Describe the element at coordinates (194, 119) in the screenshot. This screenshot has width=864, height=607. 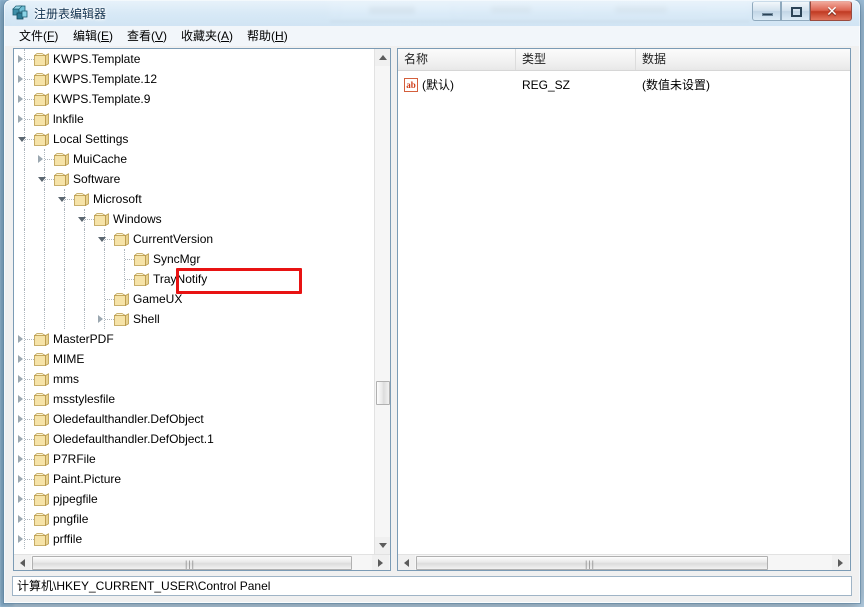
I see `tree-item: lnkfile` at that location.